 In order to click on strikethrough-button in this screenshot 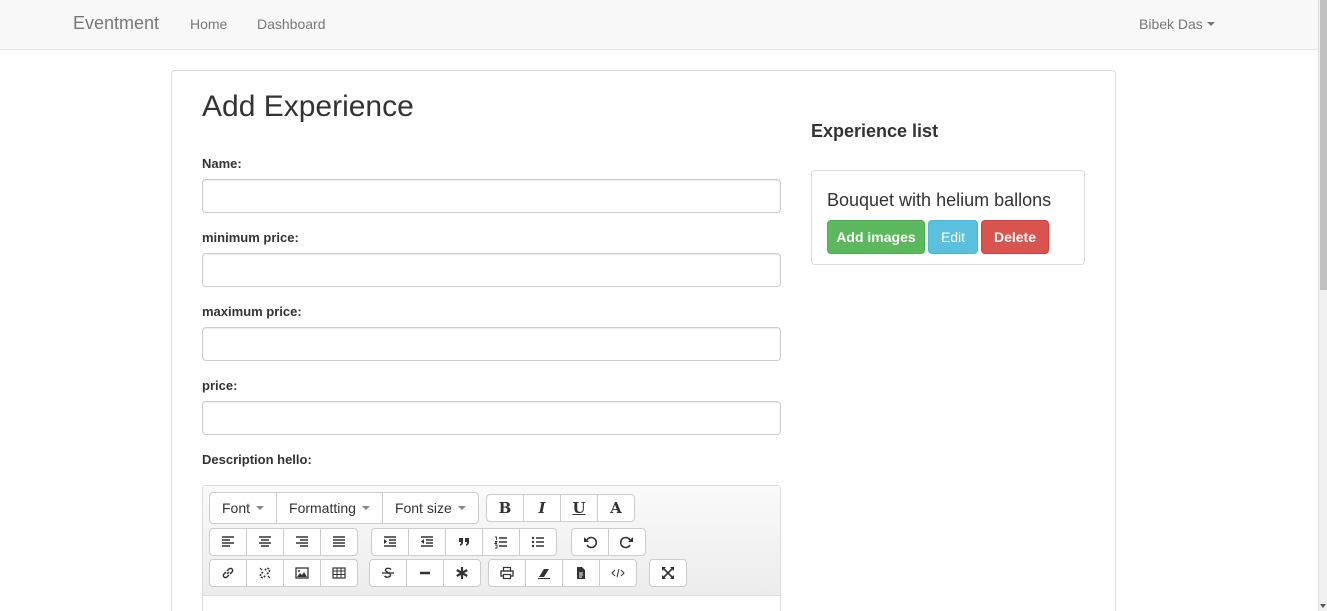, I will do `click(388, 573)`.